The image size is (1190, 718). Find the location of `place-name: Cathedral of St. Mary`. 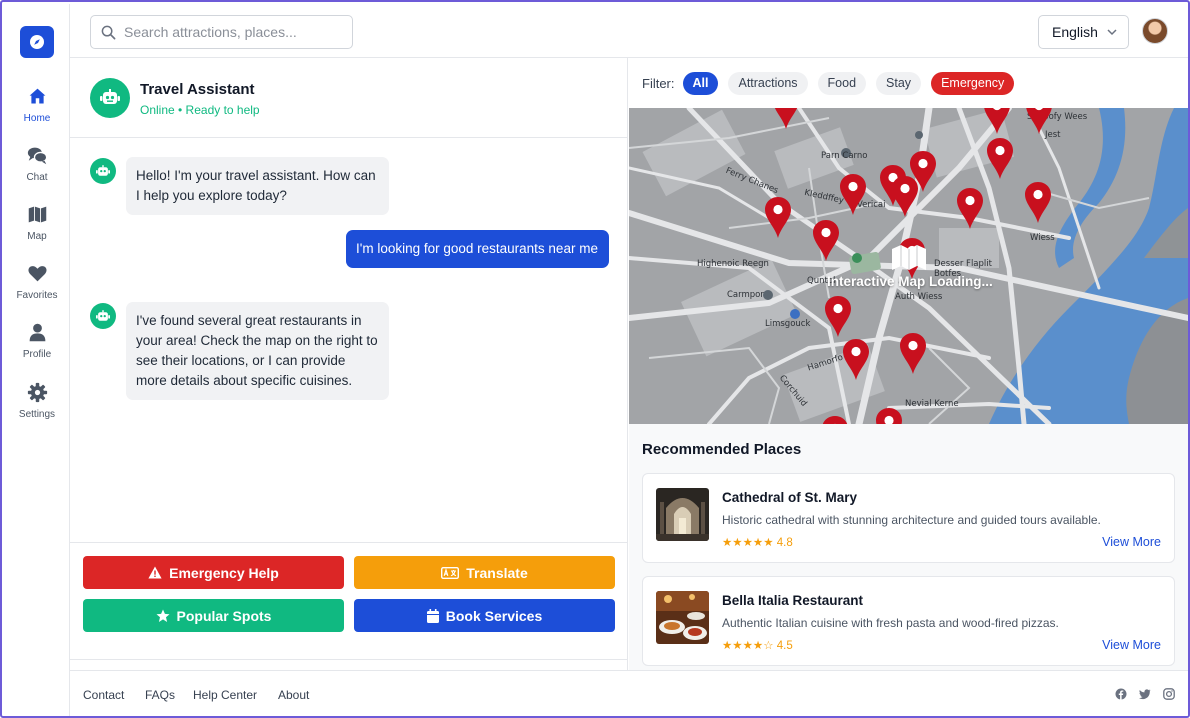

place-name: Cathedral of St. Mary is located at coordinates (790, 497).